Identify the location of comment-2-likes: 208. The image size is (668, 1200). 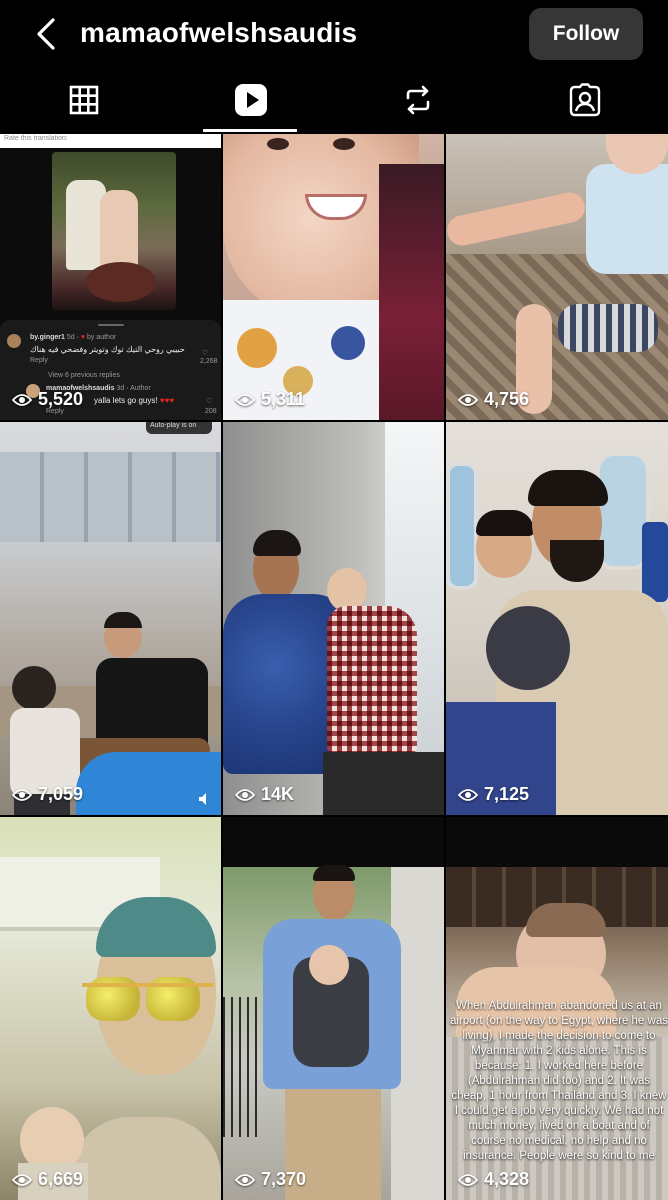
(211, 411).